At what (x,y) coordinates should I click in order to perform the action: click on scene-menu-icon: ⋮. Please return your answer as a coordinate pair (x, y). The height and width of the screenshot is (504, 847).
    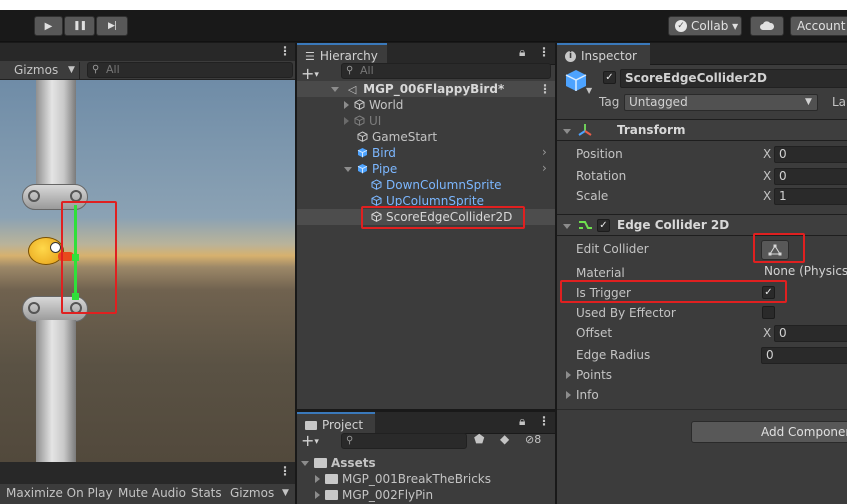
    Looking at the image, I should click on (285, 51).